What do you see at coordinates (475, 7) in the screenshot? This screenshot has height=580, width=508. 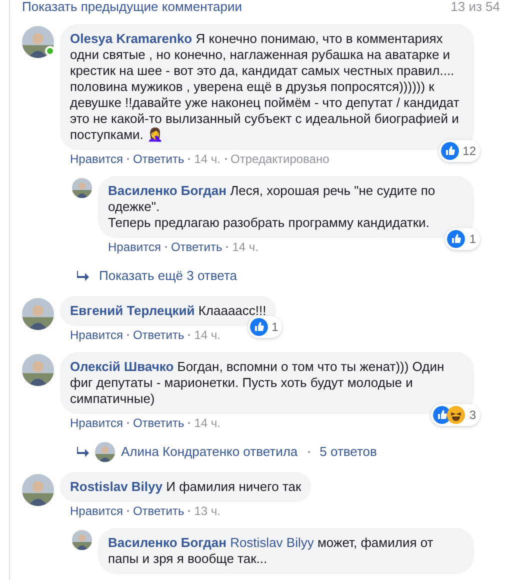 I see `comment-count: 13 из 54` at bounding box center [475, 7].